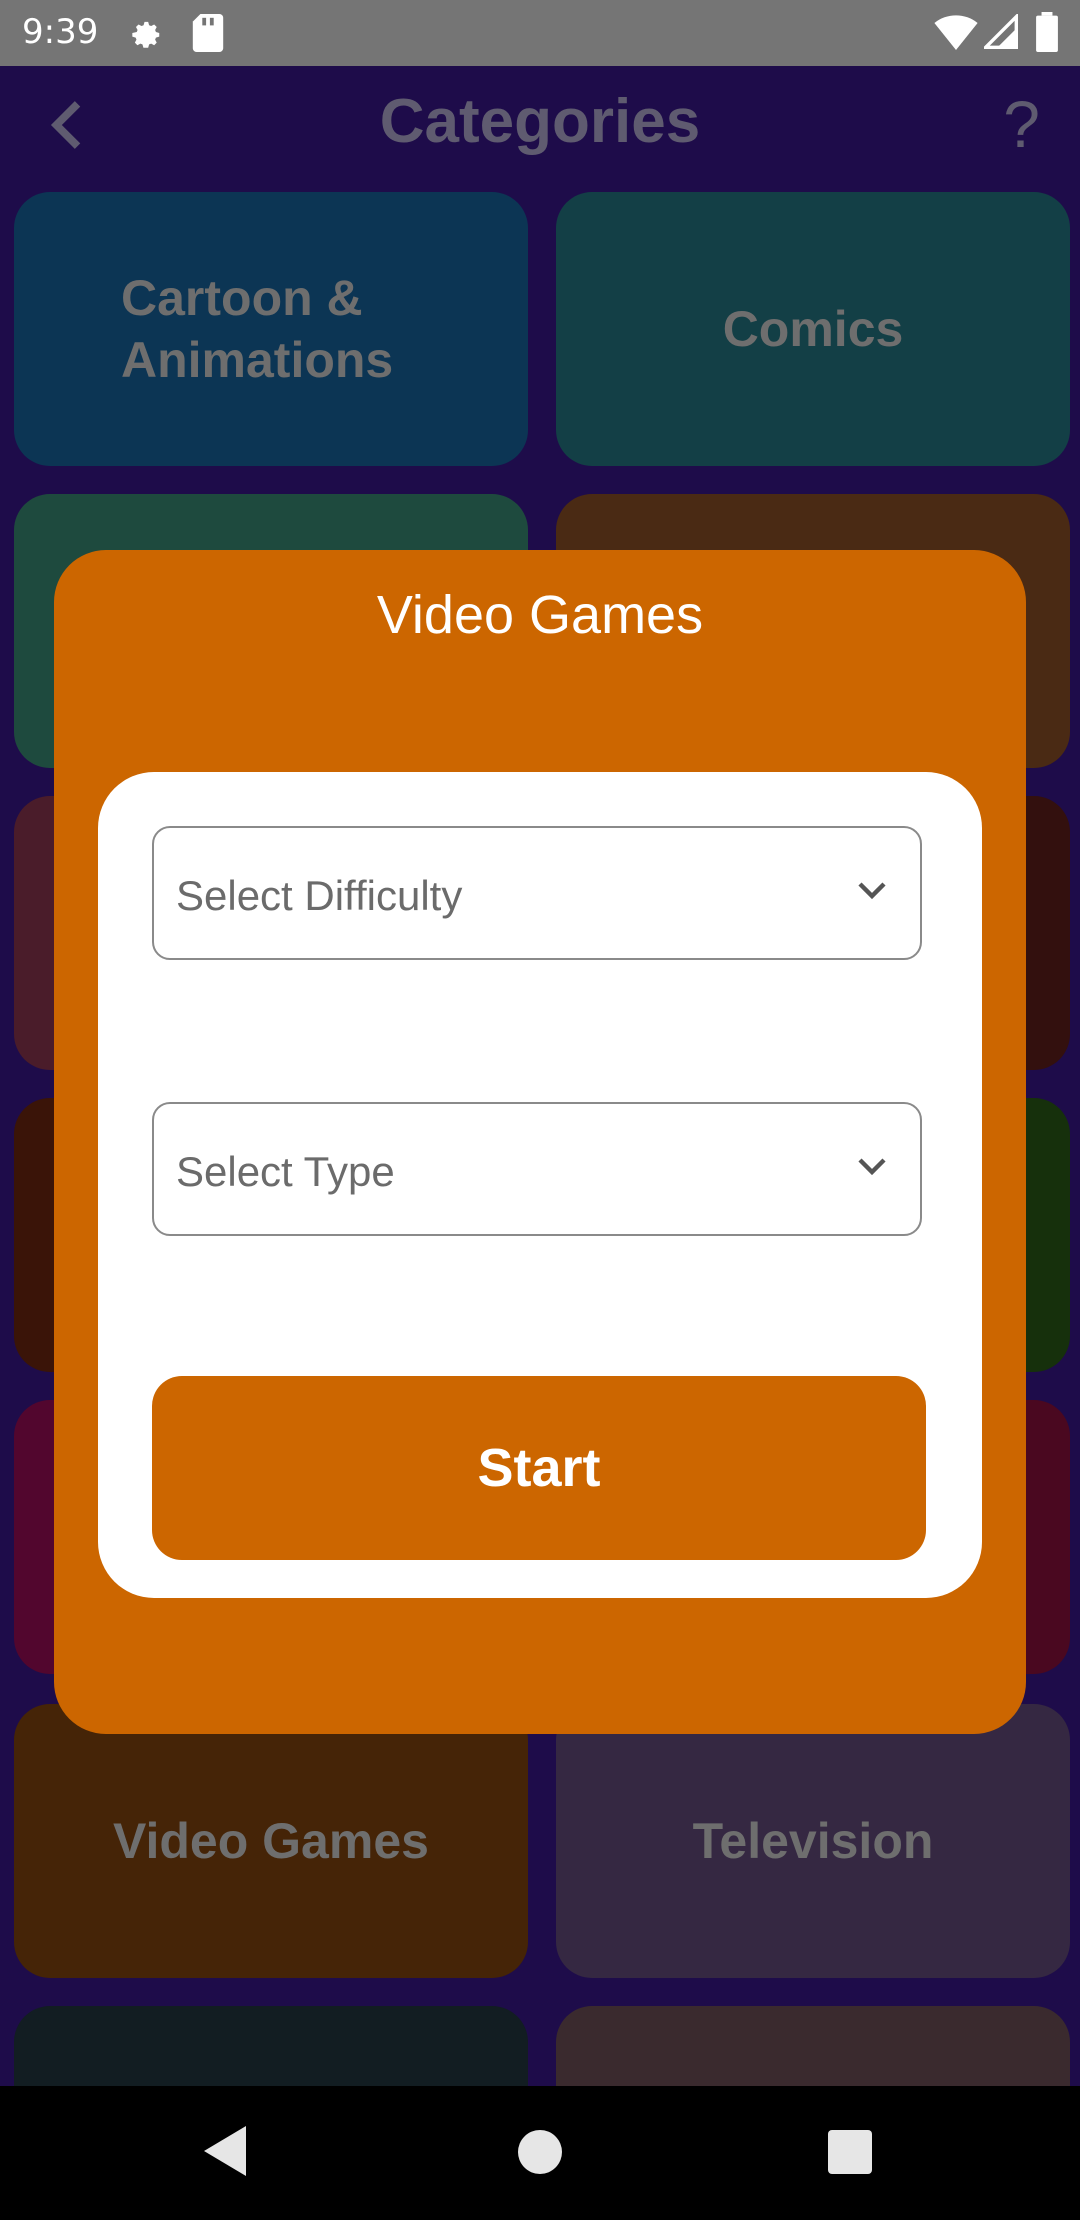 This screenshot has height=2220, width=1080. Describe the element at coordinates (208, 35) in the screenshot. I see `sd-card-icon` at that location.